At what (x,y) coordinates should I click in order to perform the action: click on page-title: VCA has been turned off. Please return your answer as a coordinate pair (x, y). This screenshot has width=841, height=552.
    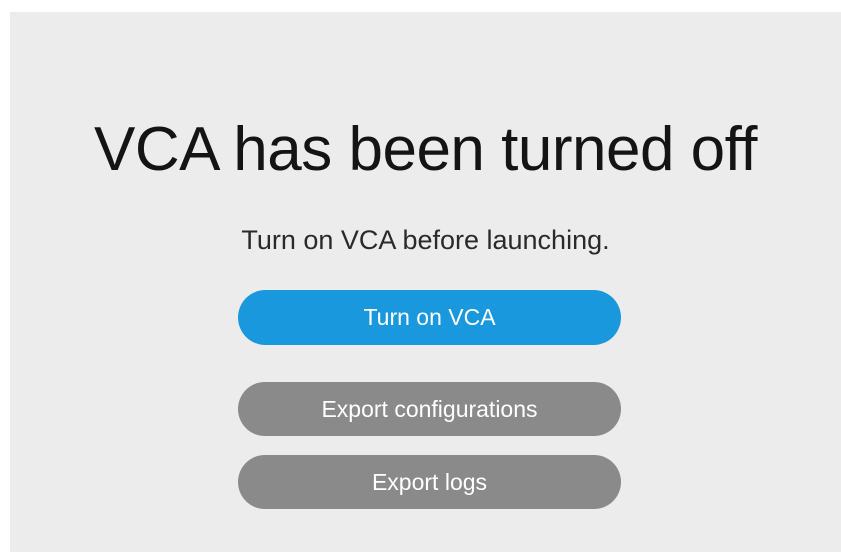
    Looking at the image, I should click on (425, 149).